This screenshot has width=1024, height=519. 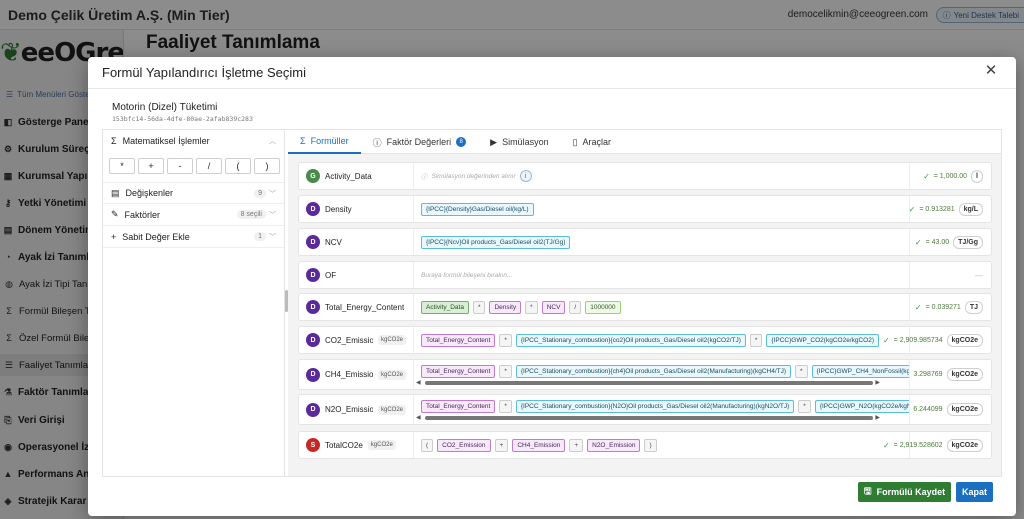 I want to click on formula-chip: Density, so click(x=505, y=307).